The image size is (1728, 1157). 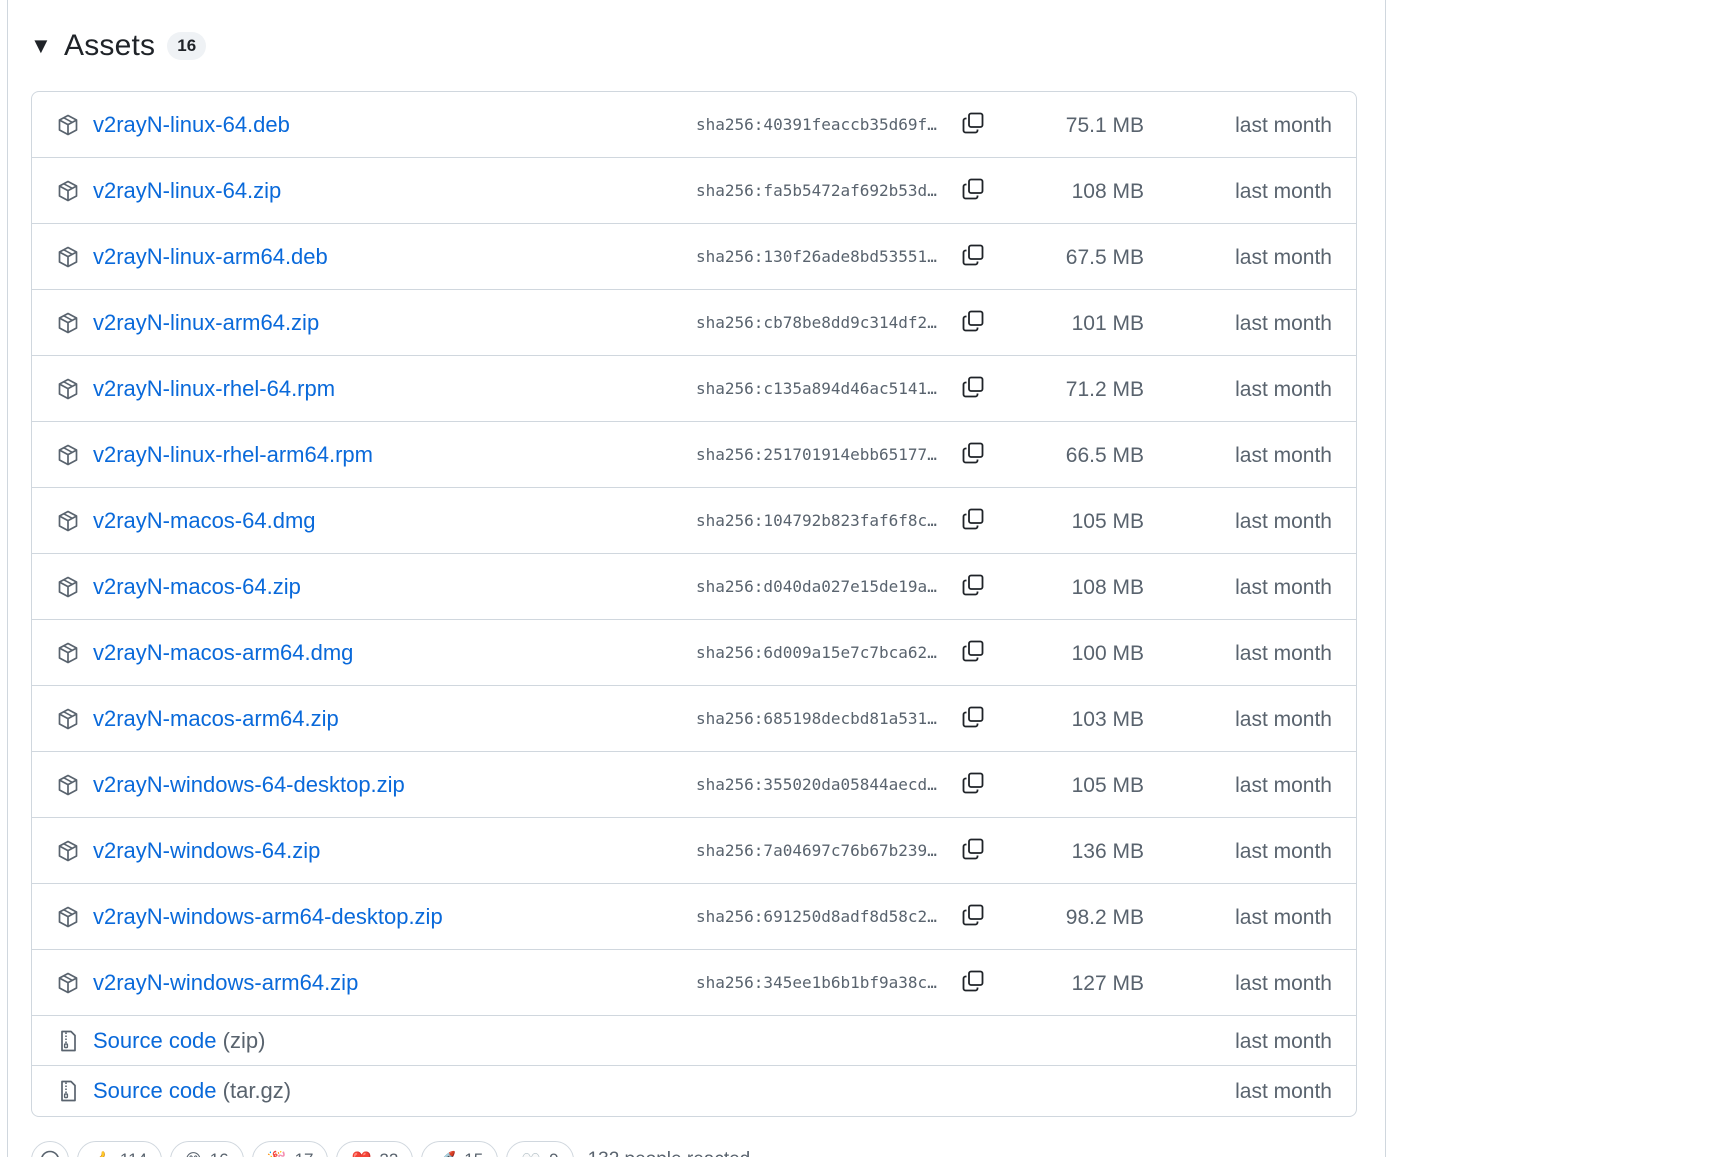 I want to click on reaction-button: 🚀 15, so click(x=460, y=1149).